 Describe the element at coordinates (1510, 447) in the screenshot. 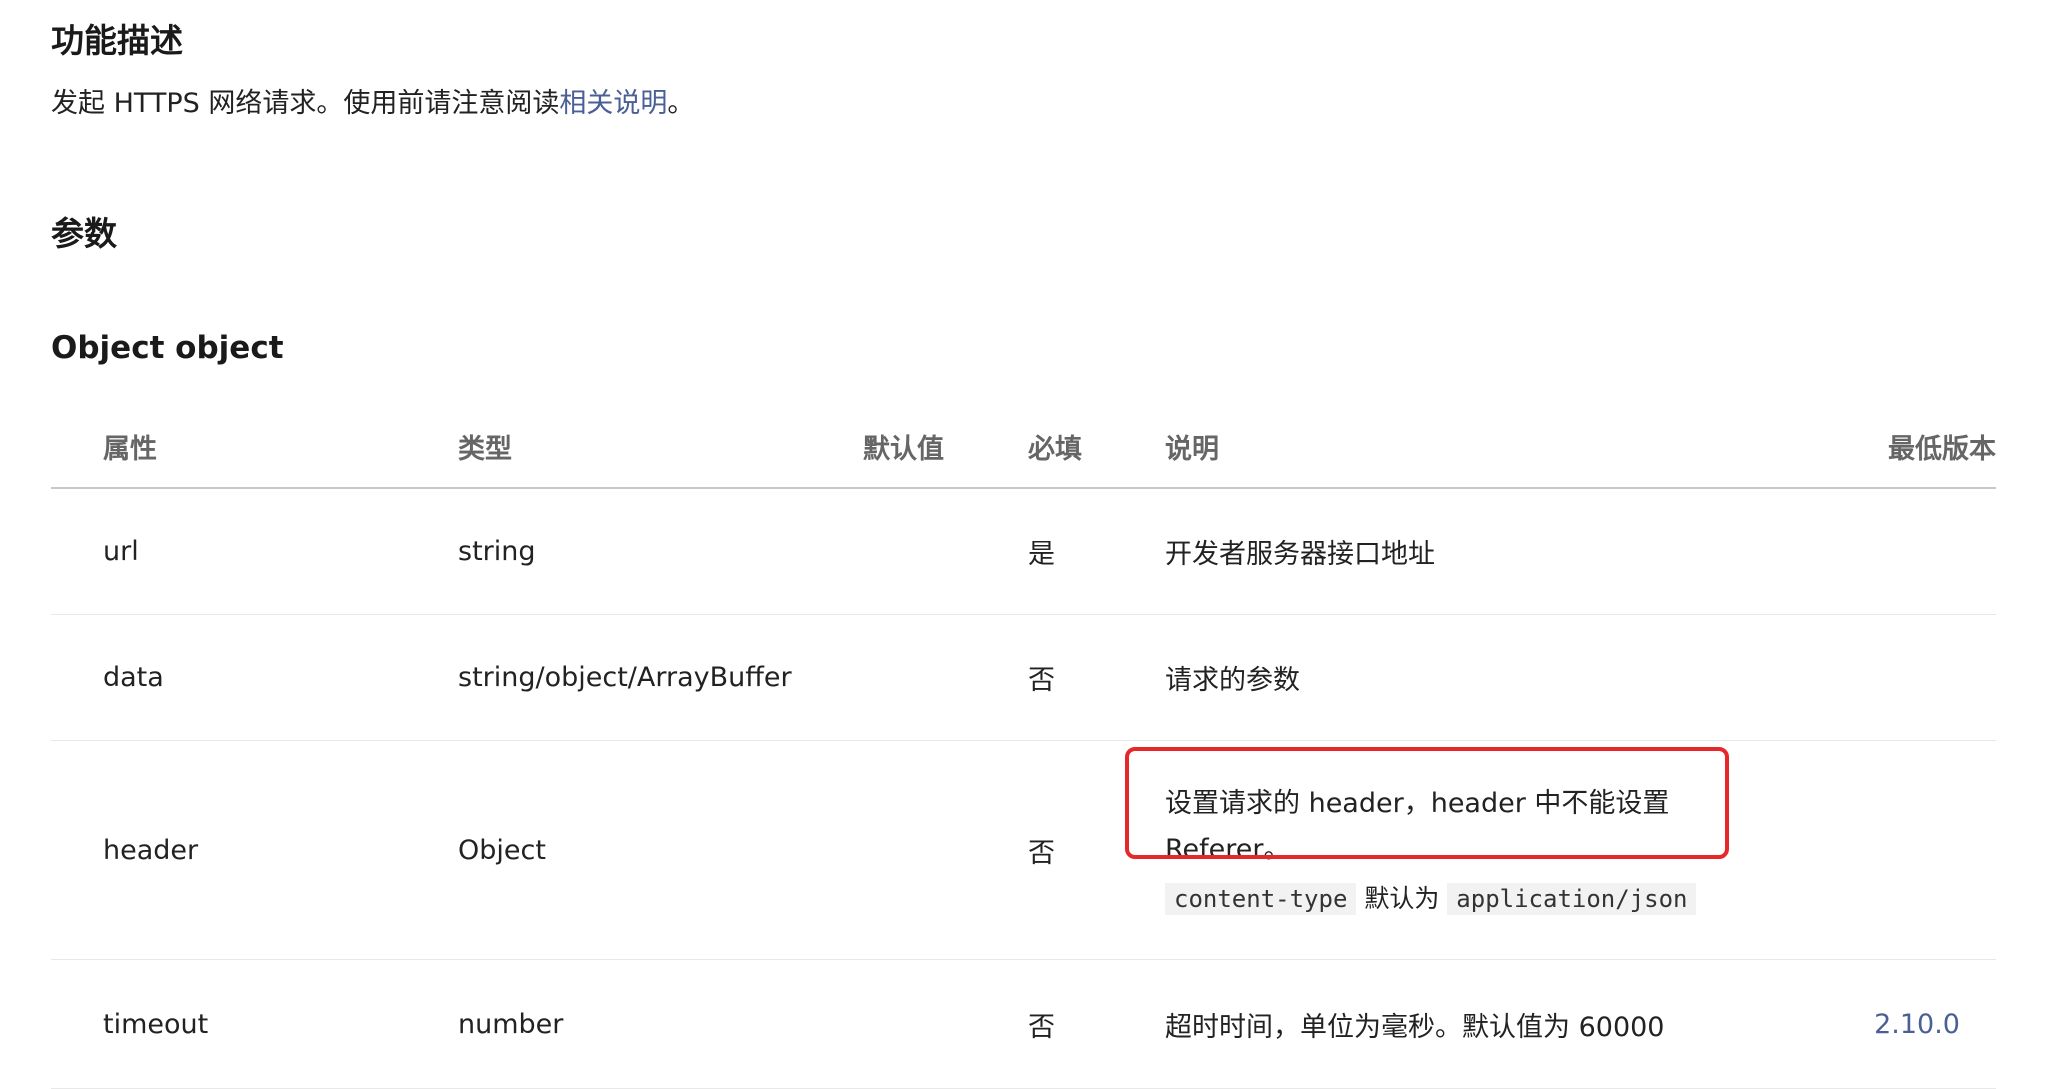

I see `header-description: 说明` at that location.